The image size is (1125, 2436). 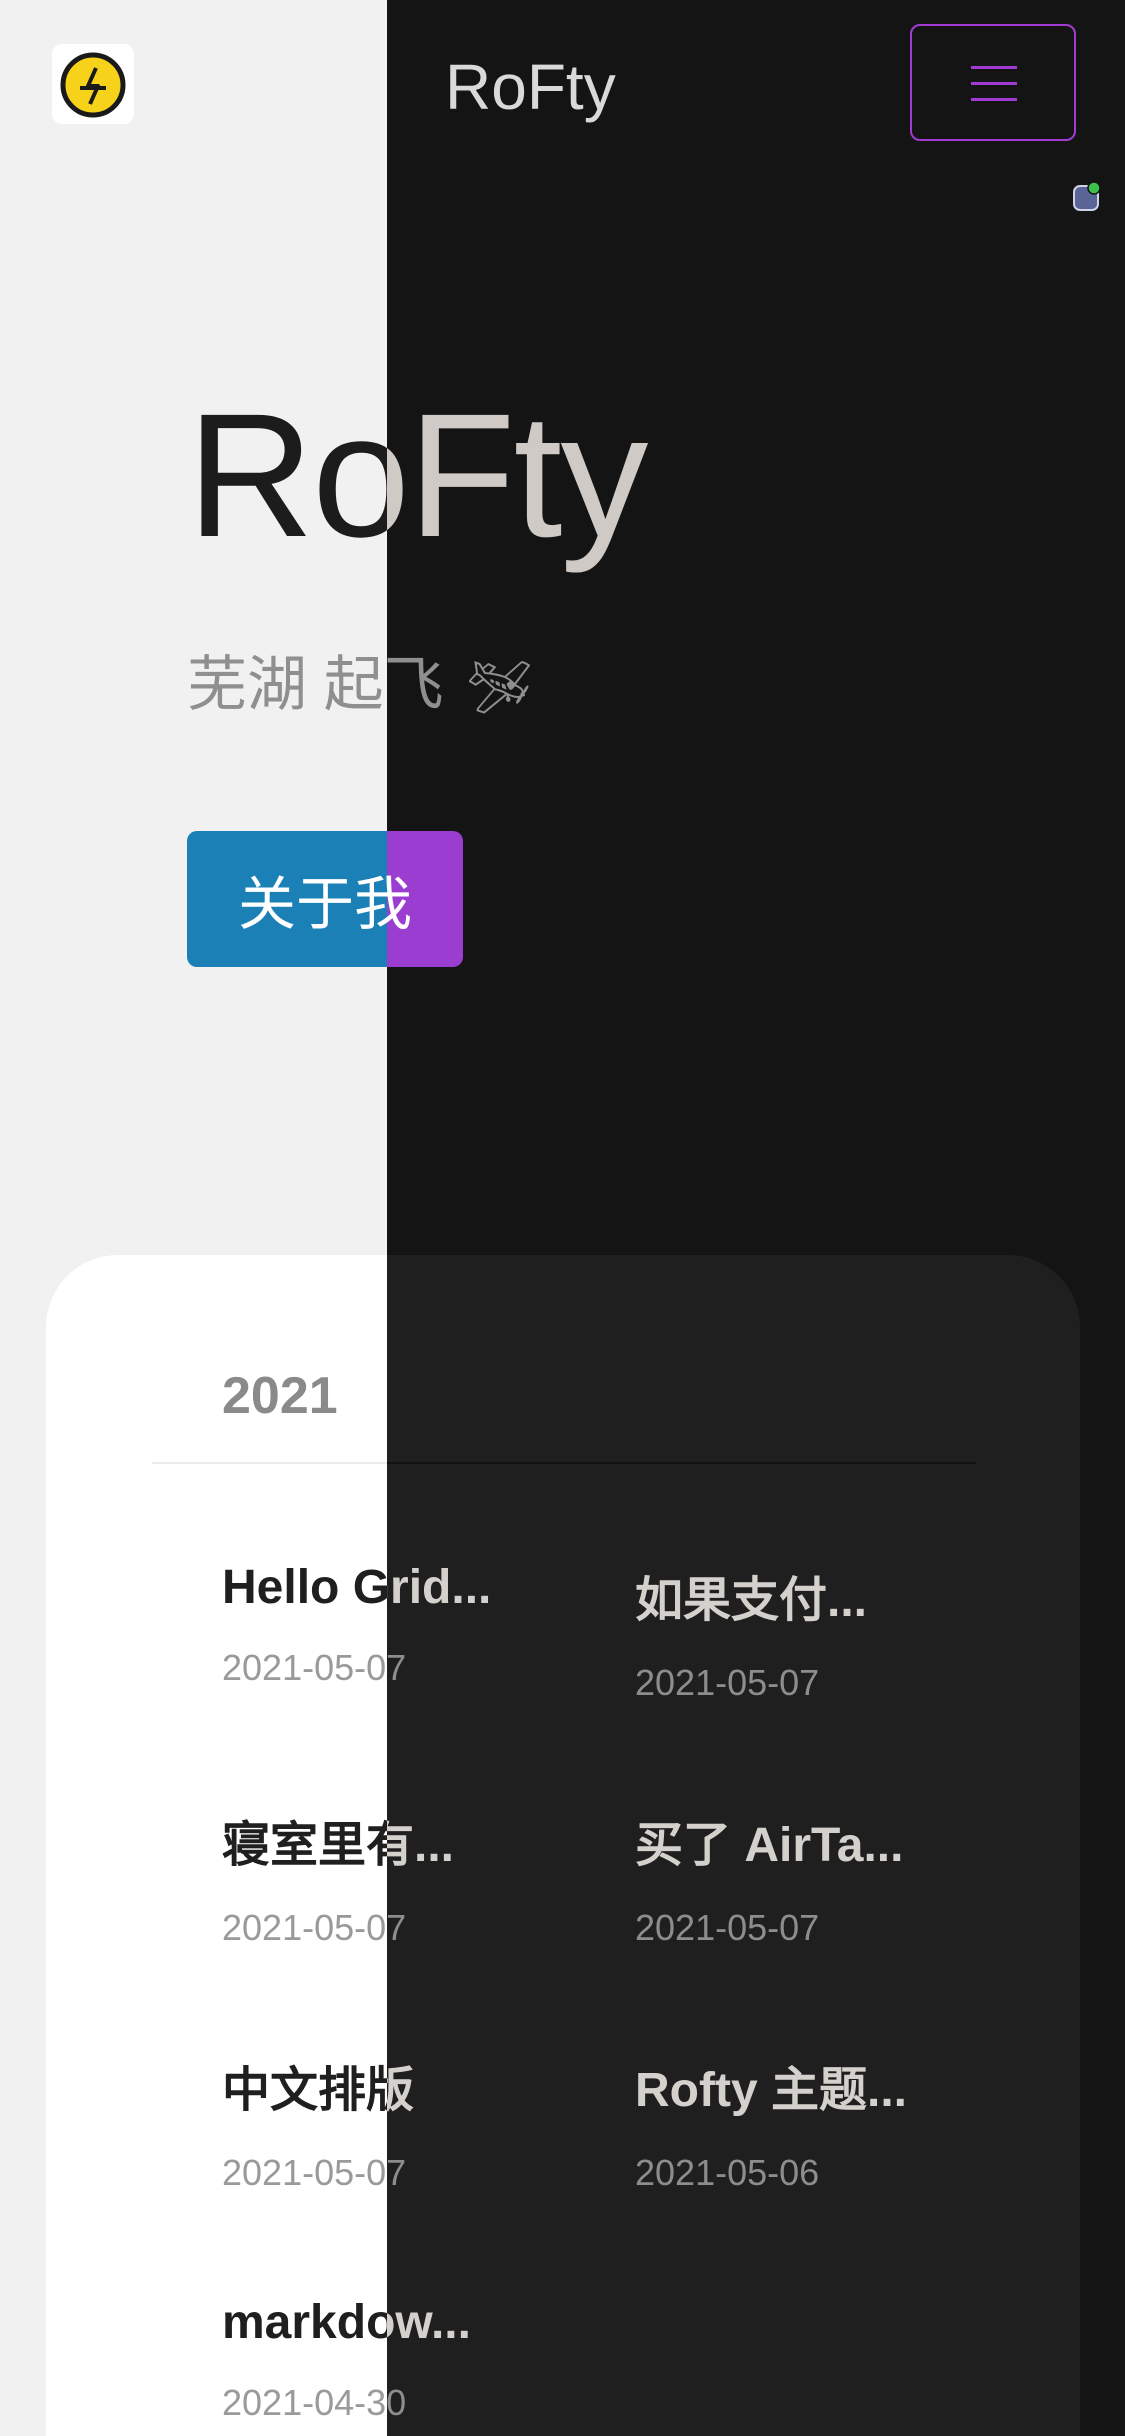 I want to click on airplane-icon: 🛩, so click(x=499, y=688).